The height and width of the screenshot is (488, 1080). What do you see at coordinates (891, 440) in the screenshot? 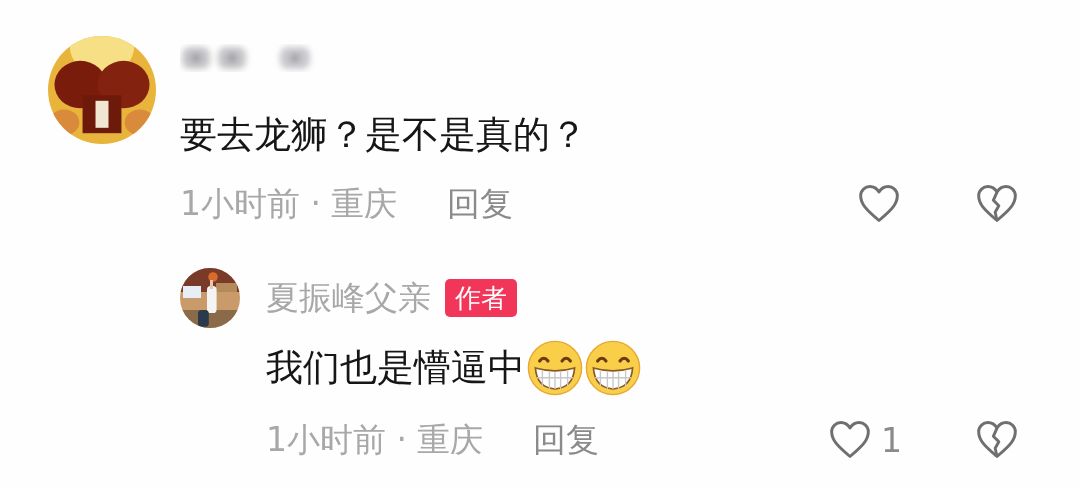
I see `like-count: 1` at bounding box center [891, 440].